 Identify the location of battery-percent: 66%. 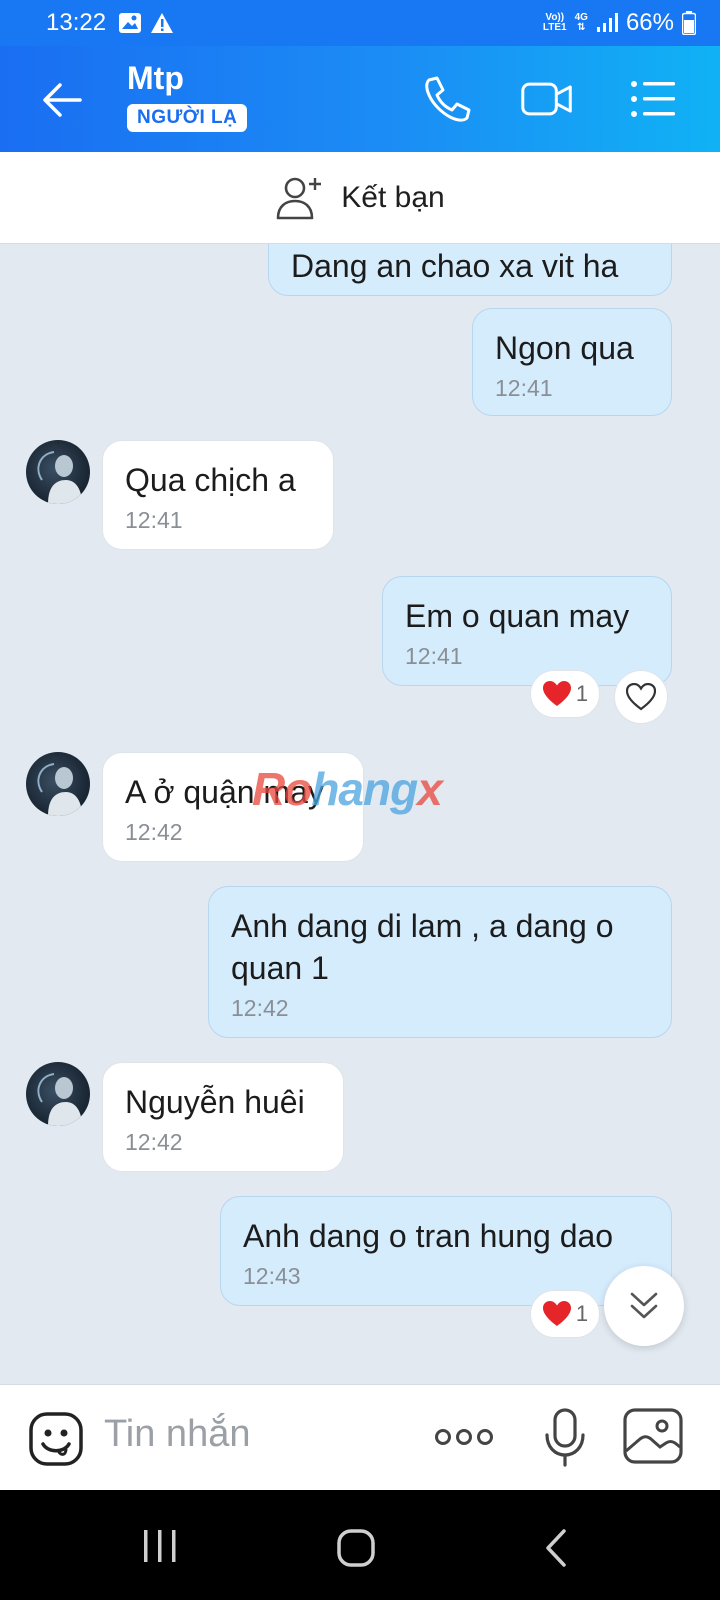
(649, 22).